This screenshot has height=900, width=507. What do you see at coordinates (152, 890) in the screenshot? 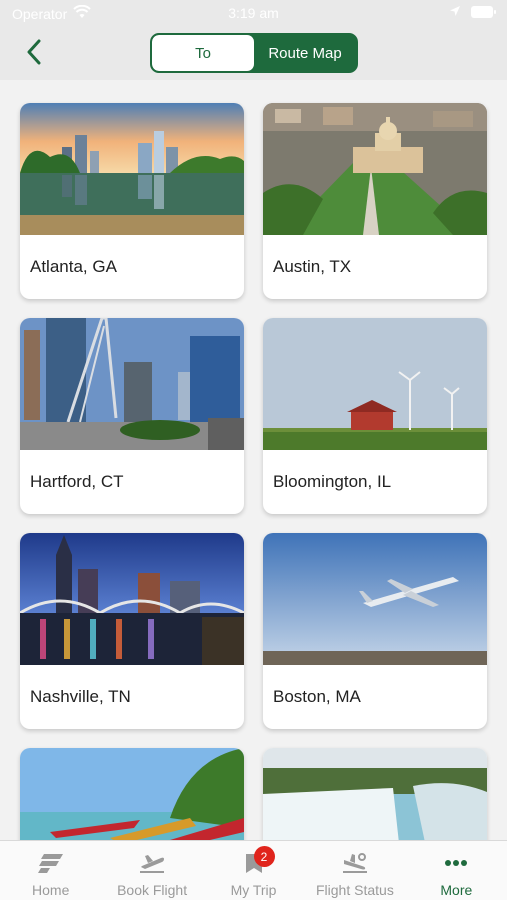
I see `tab-book-flight-label: Book Flight` at bounding box center [152, 890].